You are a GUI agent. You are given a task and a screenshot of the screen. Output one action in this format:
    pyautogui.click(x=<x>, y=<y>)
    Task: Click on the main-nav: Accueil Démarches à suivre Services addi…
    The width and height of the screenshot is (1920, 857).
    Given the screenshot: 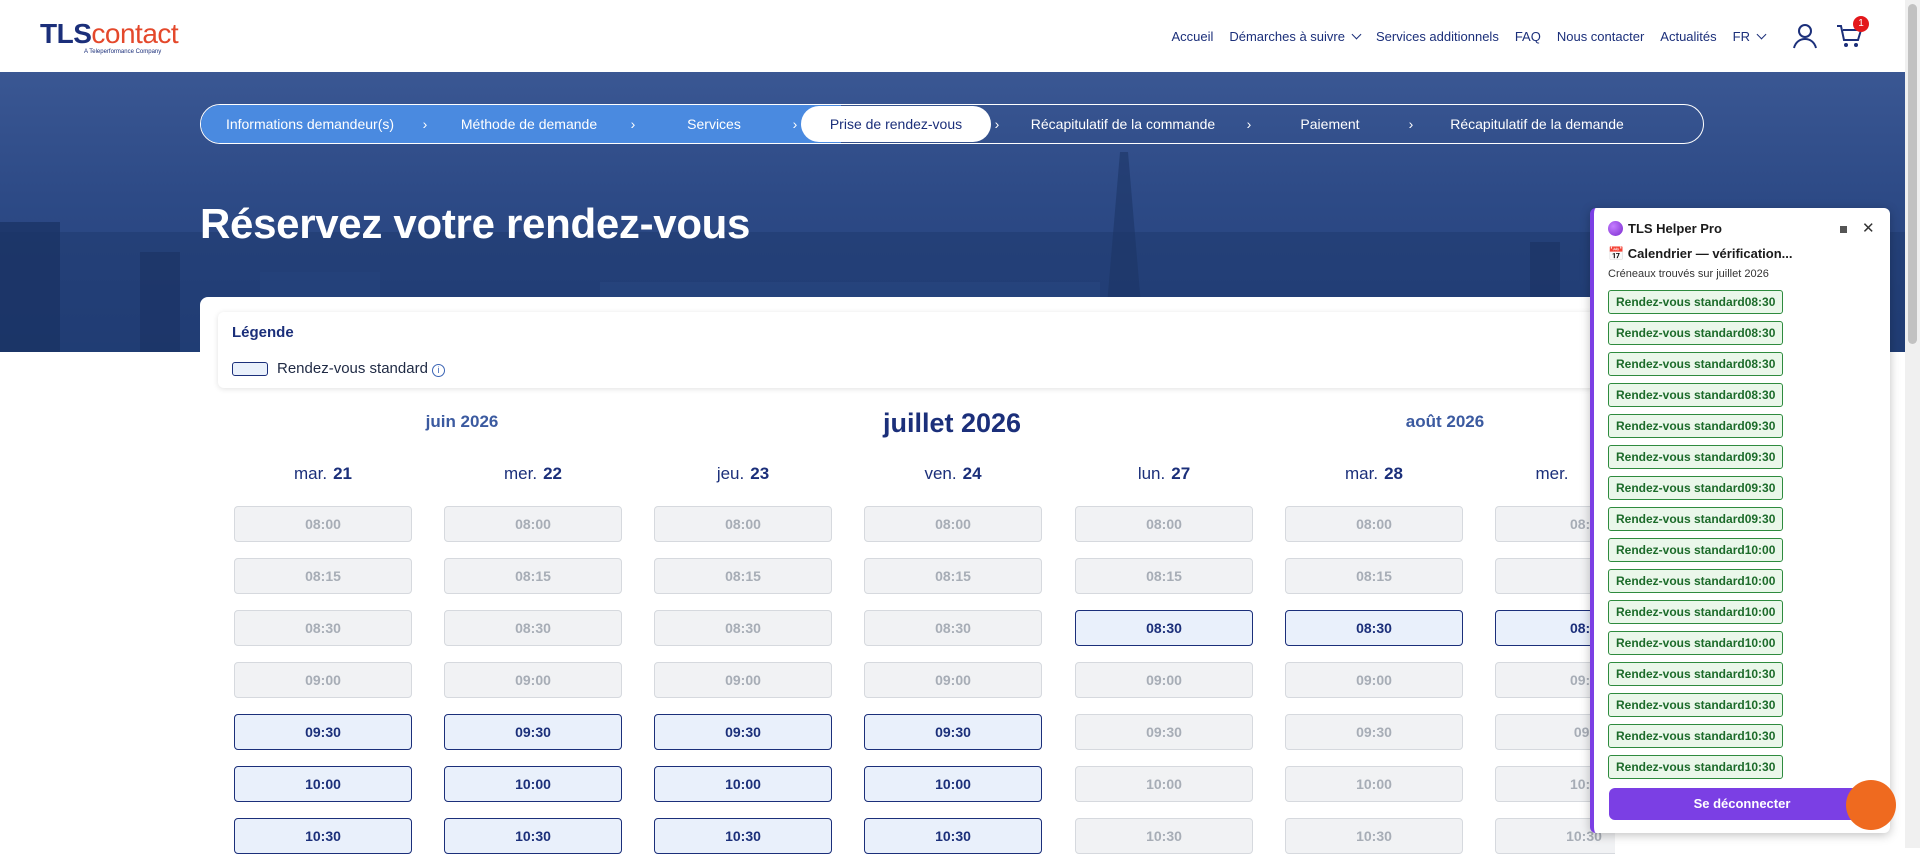 What is the action you would take?
    pyautogui.click(x=1520, y=36)
    